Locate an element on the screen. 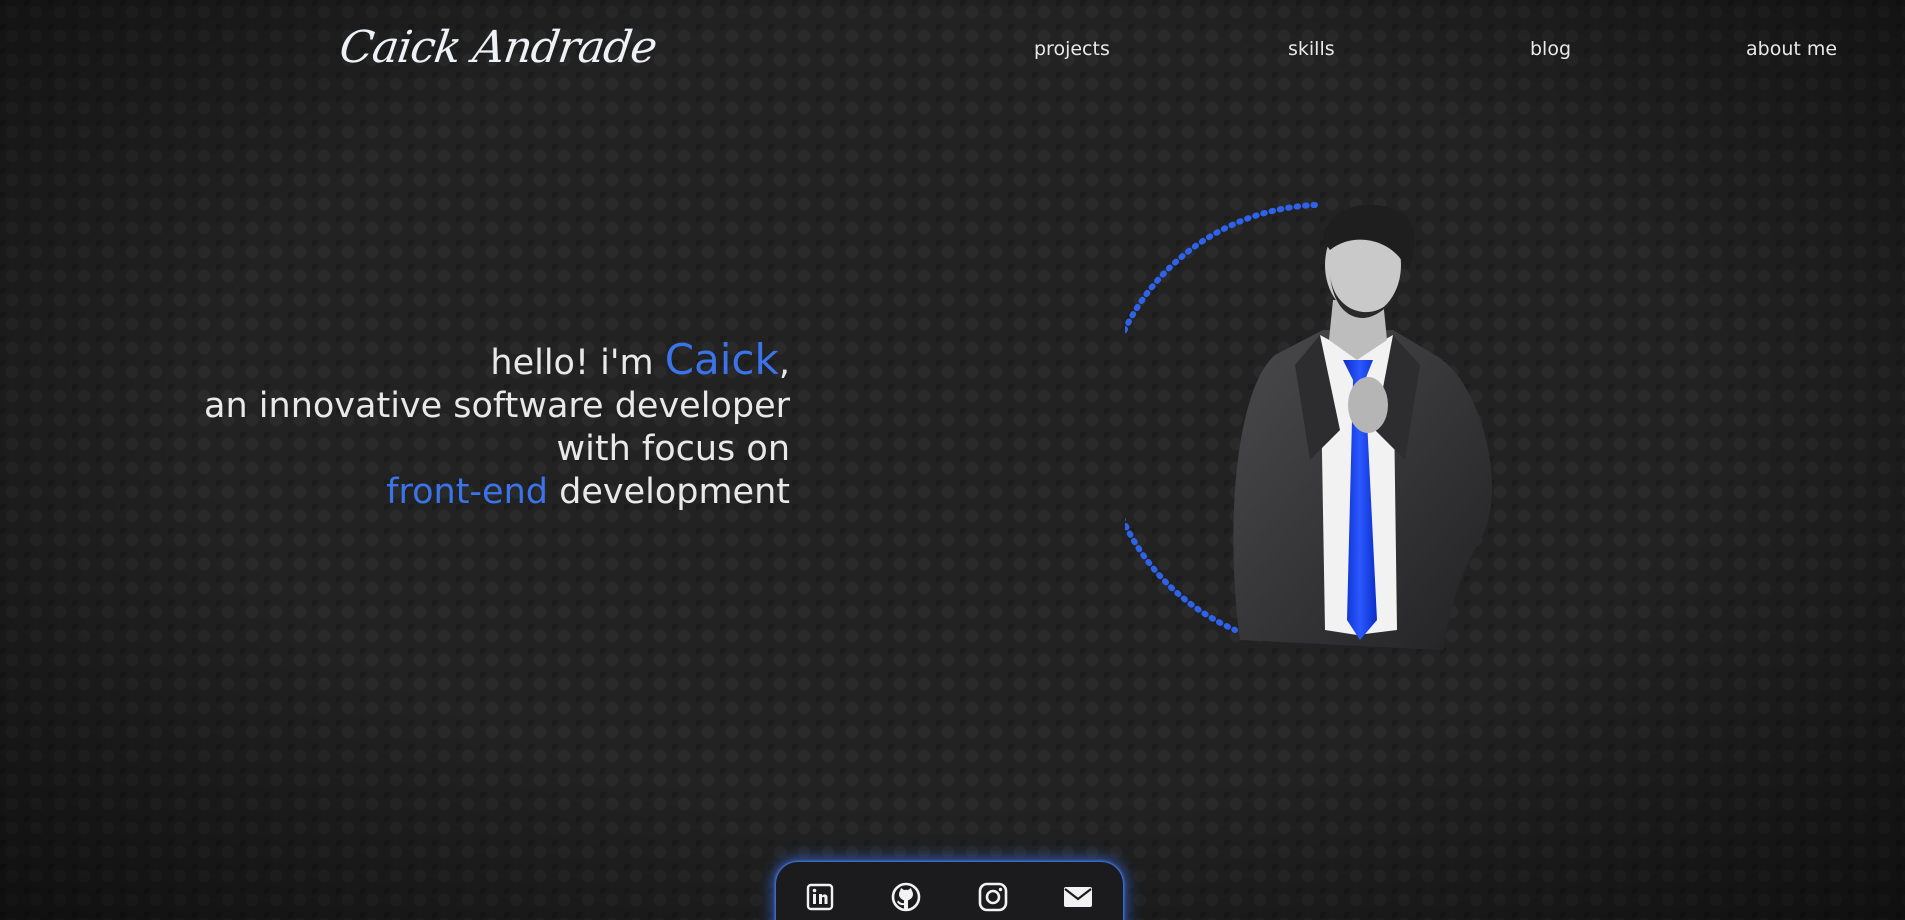 This screenshot has height=920, width=1905. instagram-icon is located at coordinates (993, 897).